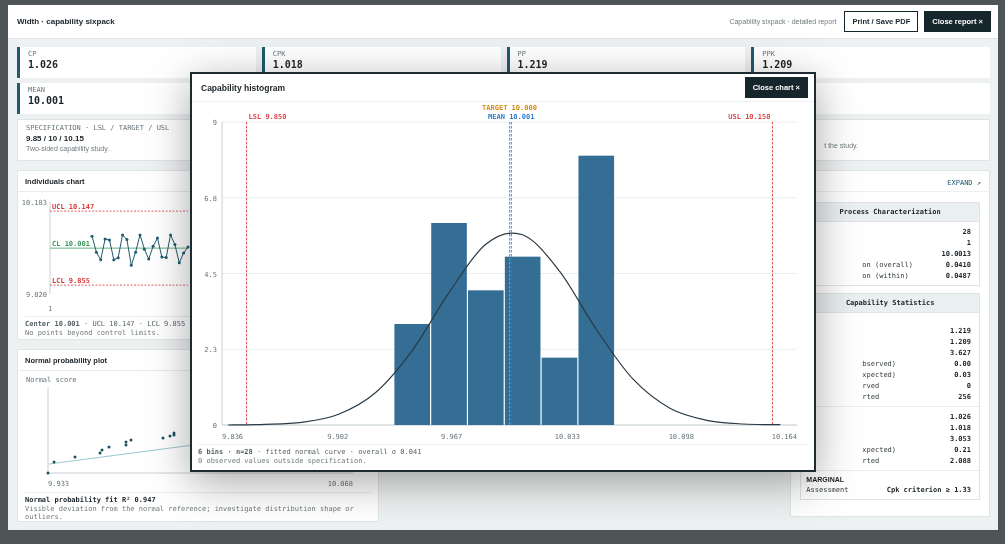 Image resolution: width=1005 pixels, height=544 pixels. What do you see at coordinates (287, 64) in the screenshot?
I see `metric-value: 1.018` at bounding box center [287, 64].